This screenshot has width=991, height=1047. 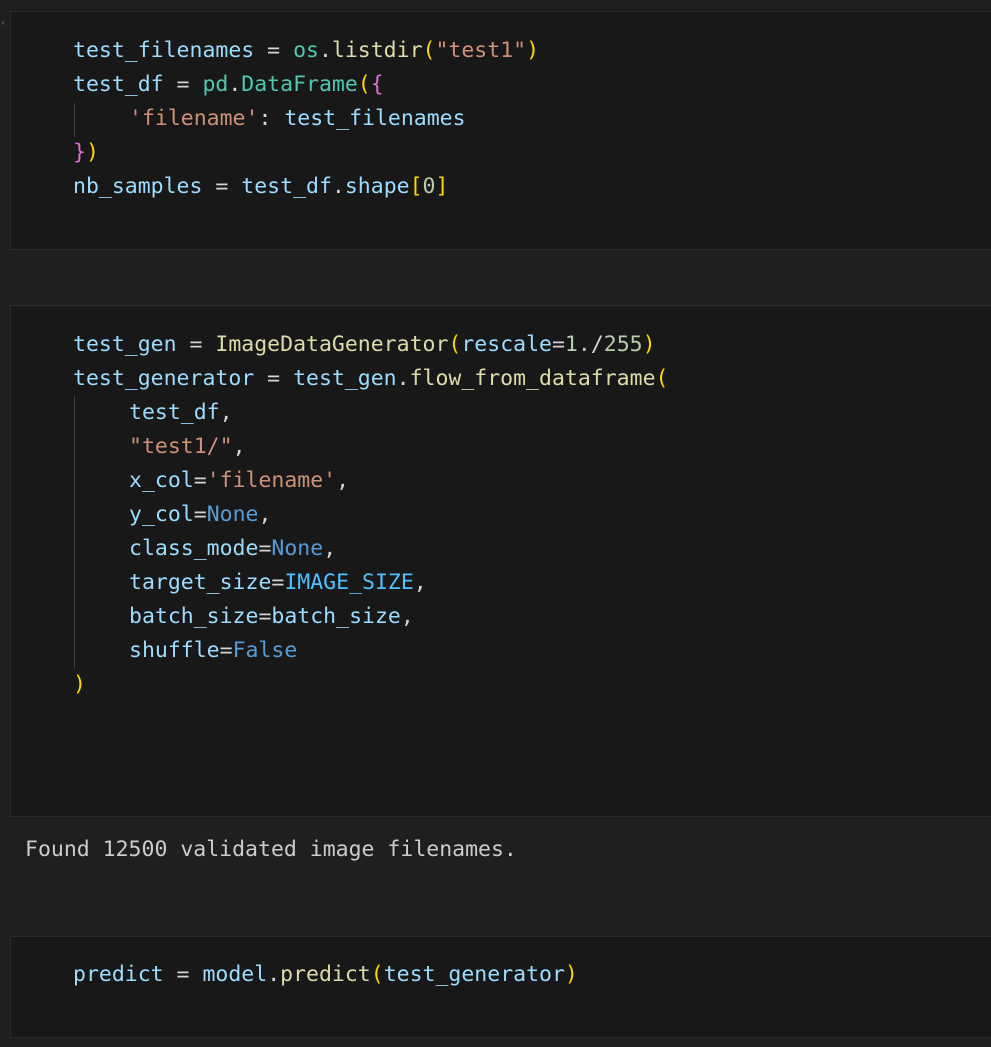 What do you see at coordinates (299, 84) in the screenshot?
I see `code-token: DataFrame` at bounding box center [299, 84].